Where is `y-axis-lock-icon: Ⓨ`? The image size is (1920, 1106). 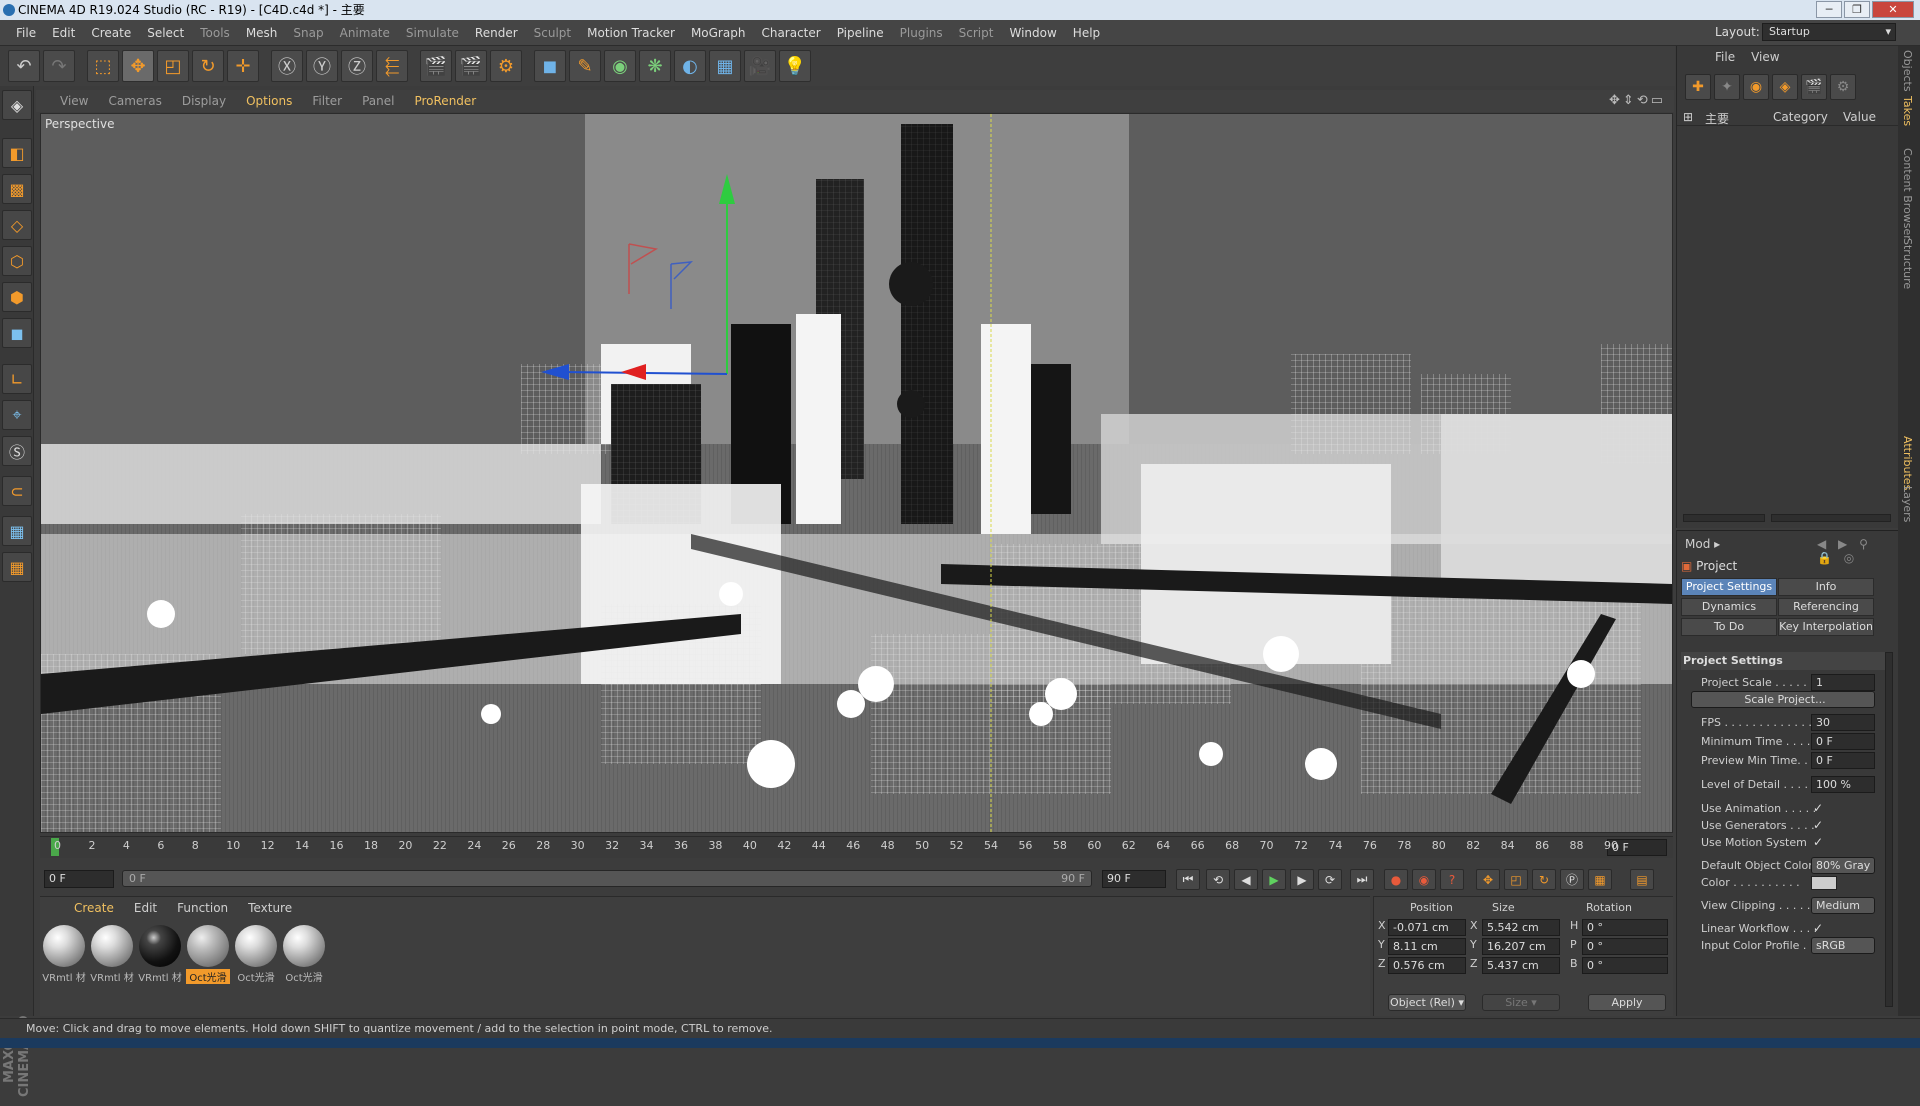 y-axis-lock-icon: Ⓨ is located at coordinates (322, 66).